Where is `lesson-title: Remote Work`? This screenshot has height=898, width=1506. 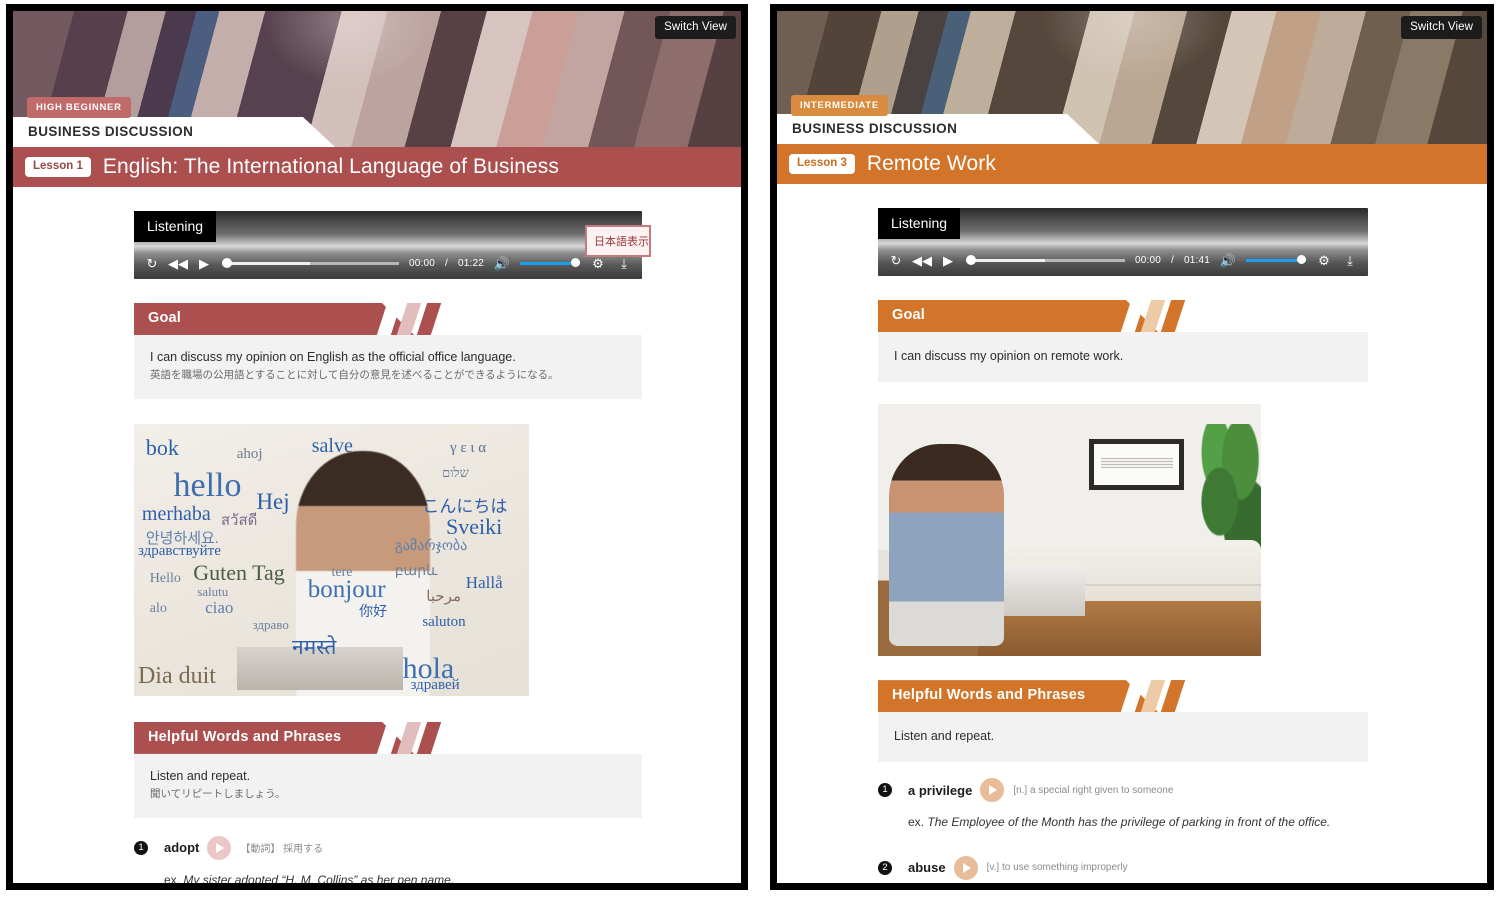
lesson-title: Remote Work is located at coordinates (931, 163).